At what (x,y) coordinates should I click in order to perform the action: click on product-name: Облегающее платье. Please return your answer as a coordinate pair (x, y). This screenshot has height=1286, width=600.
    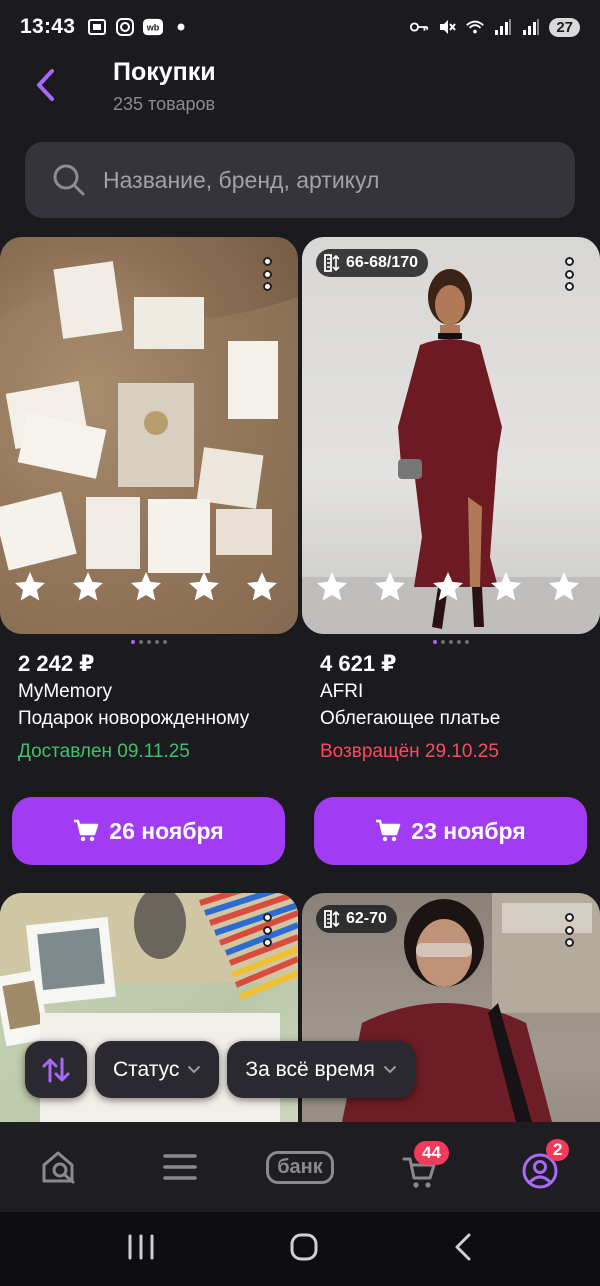
    Looking at the image, I should click on (410, 718).